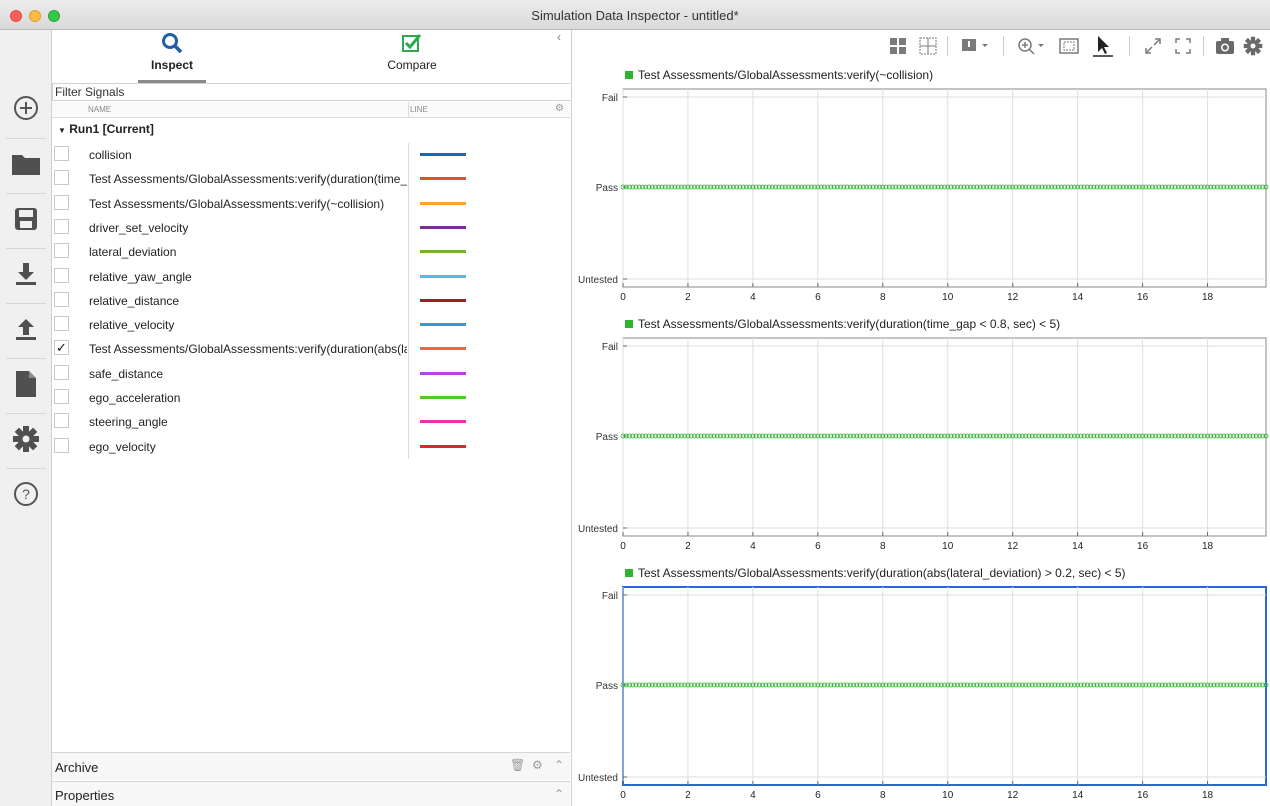 The width and height of the screenshot is (1270, 806). I want to click on x-tick-label: 12, so click(1013, 795).